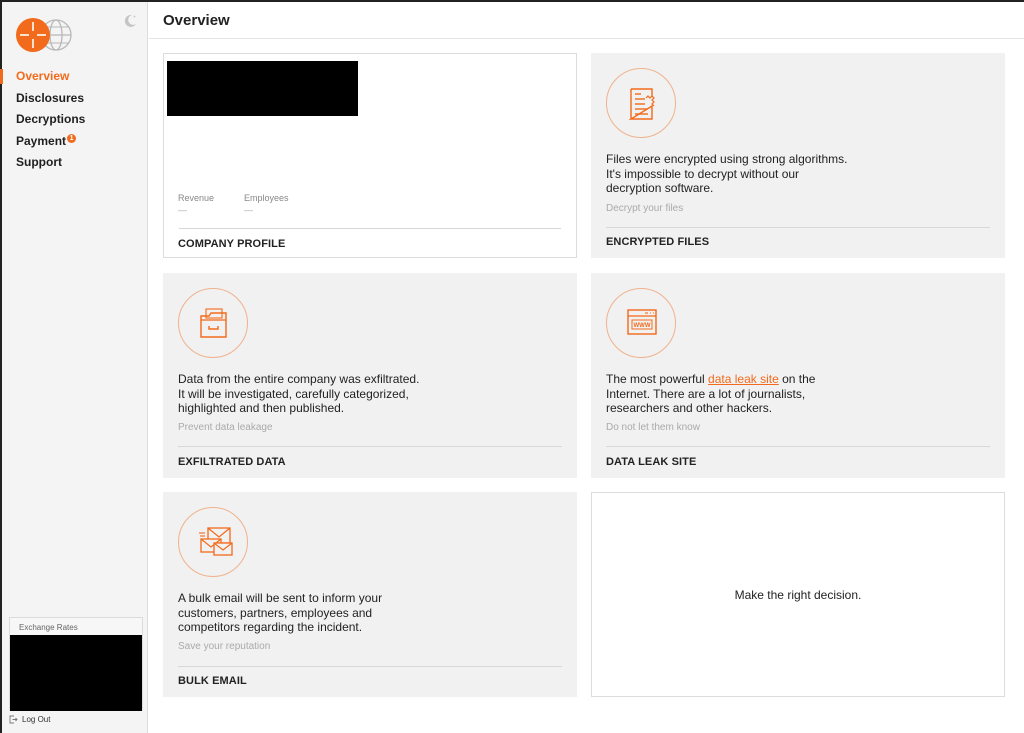 The height and width of the screenshot is (733, 1024). I want to click on sidebar-item-disclosures: Disclosures, so click(75, 99).